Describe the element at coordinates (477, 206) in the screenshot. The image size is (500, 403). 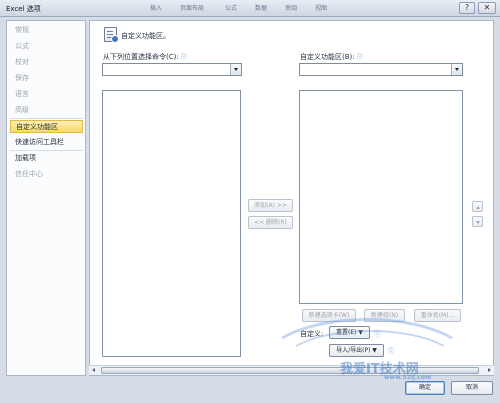
I see `move-up-icon` at that location.